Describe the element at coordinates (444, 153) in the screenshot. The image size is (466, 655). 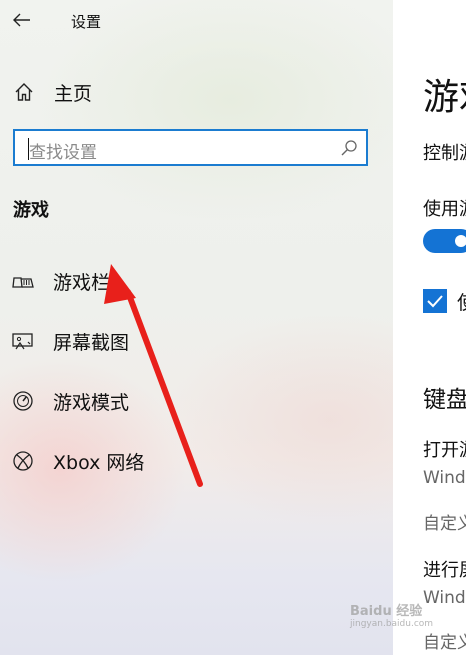
I see `page-description: 控制游` at that location.